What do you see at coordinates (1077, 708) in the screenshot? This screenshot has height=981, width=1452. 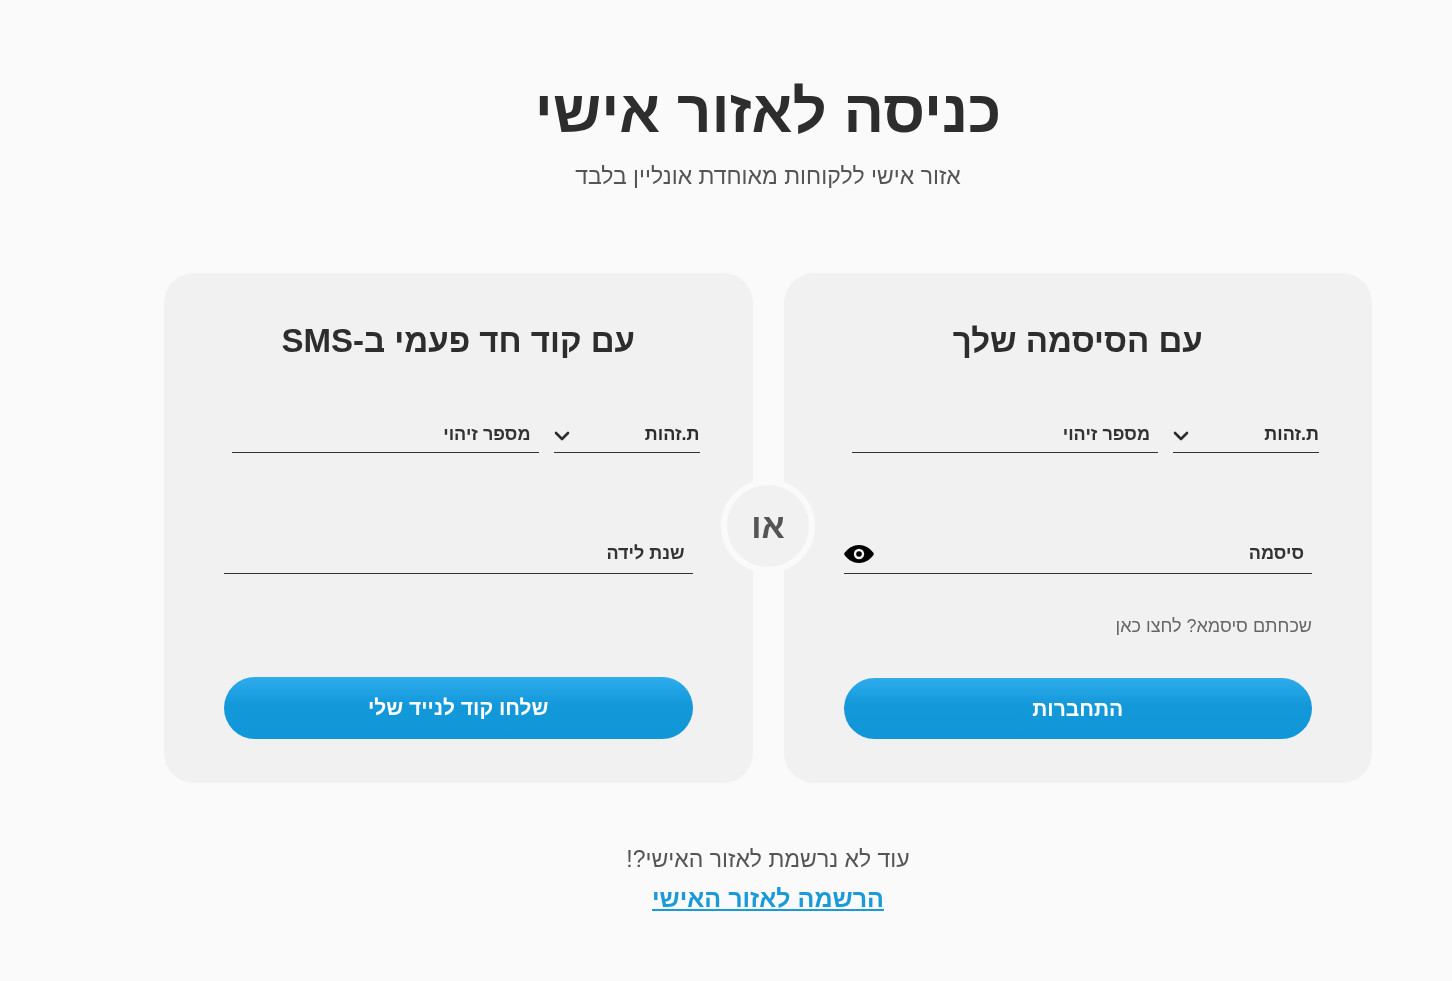 I see `submit-button: התחברות` at bounding box center [1077, 708].